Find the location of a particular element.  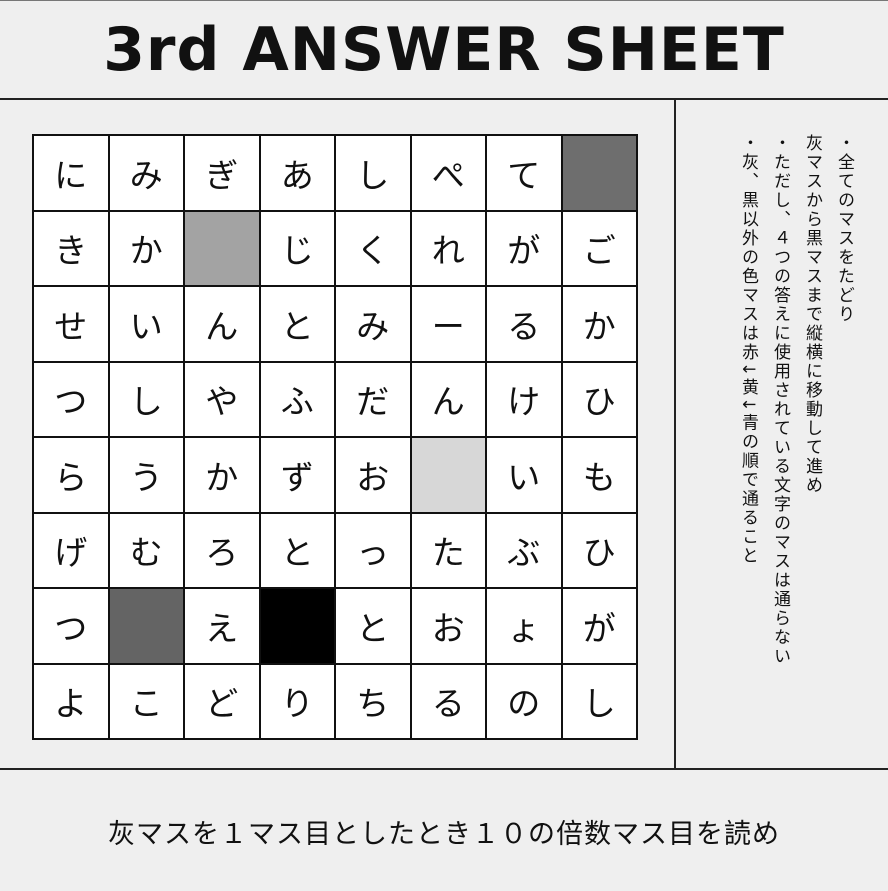

rule-line-1: ・全てのマスをたどり is located at coordinates (844, 229).